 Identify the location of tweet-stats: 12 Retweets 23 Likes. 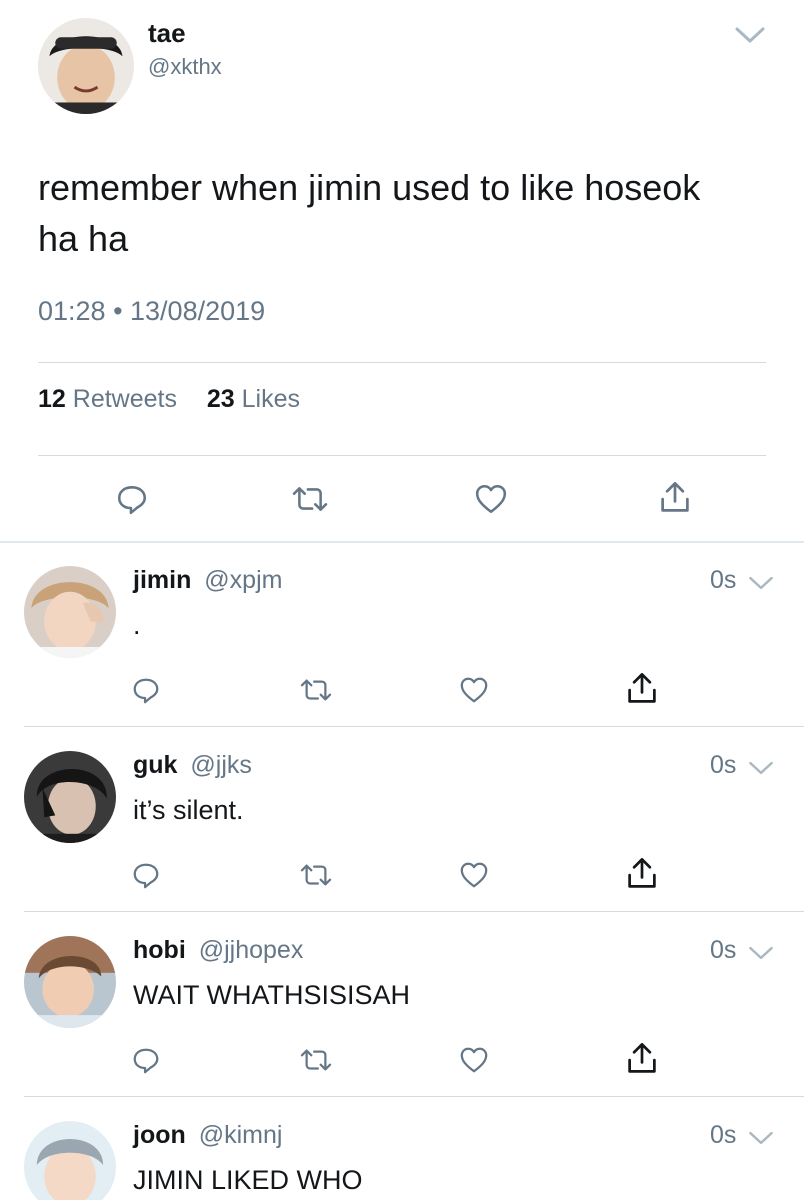
(169, 399).